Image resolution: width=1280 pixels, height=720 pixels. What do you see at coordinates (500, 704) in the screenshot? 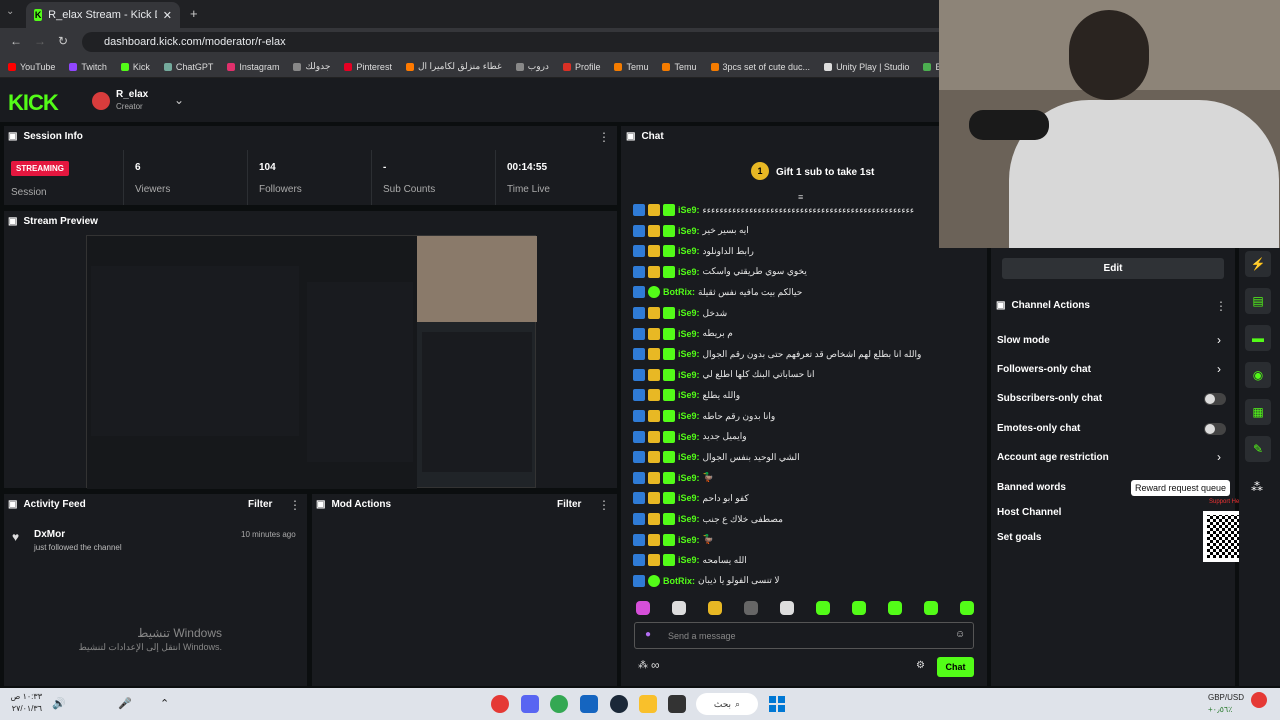
I see `taskbar-app-icon` at bounding box center [500, 704].